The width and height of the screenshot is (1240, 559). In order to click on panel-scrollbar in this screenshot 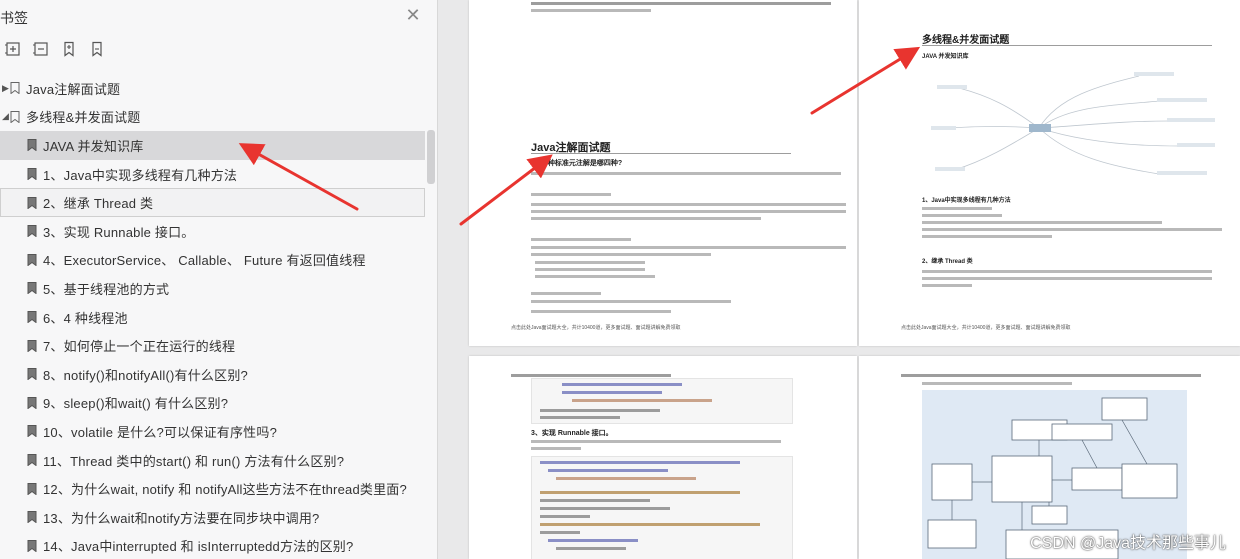, I will do `click(431, 157)`.